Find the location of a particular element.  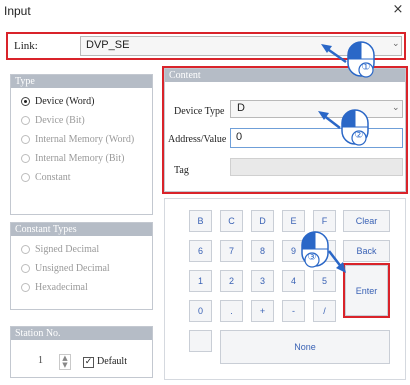

constant-types-header: Constant Types is located at coordinates (81, 229).